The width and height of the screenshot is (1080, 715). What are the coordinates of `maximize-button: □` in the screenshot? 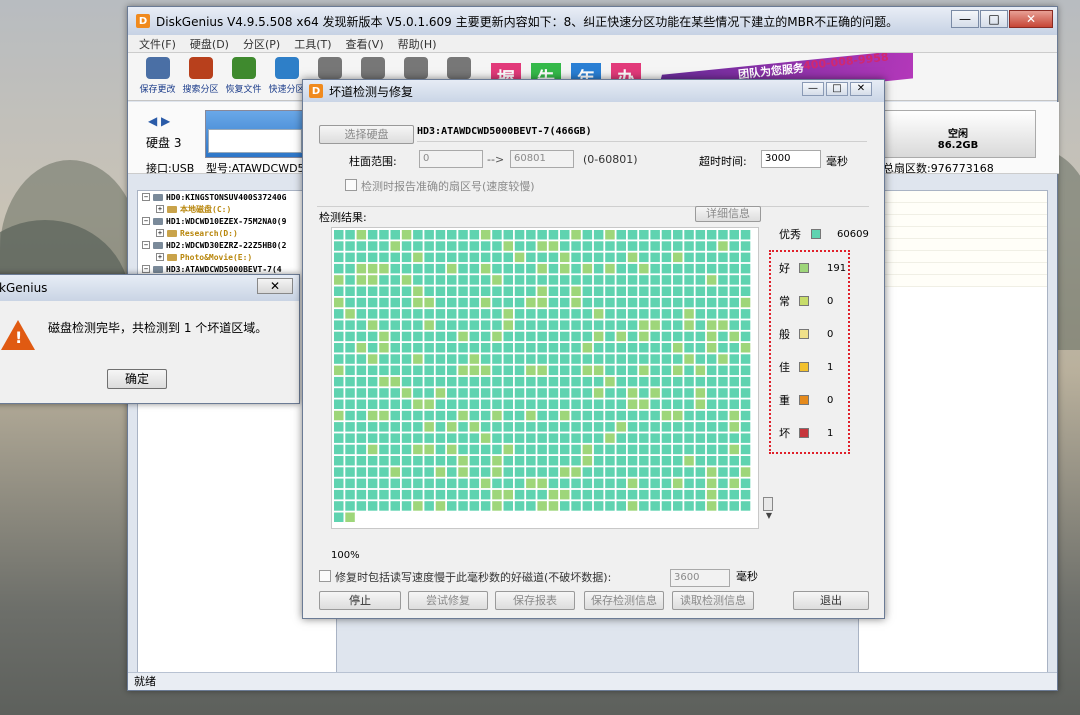 It's located at (994, 19).